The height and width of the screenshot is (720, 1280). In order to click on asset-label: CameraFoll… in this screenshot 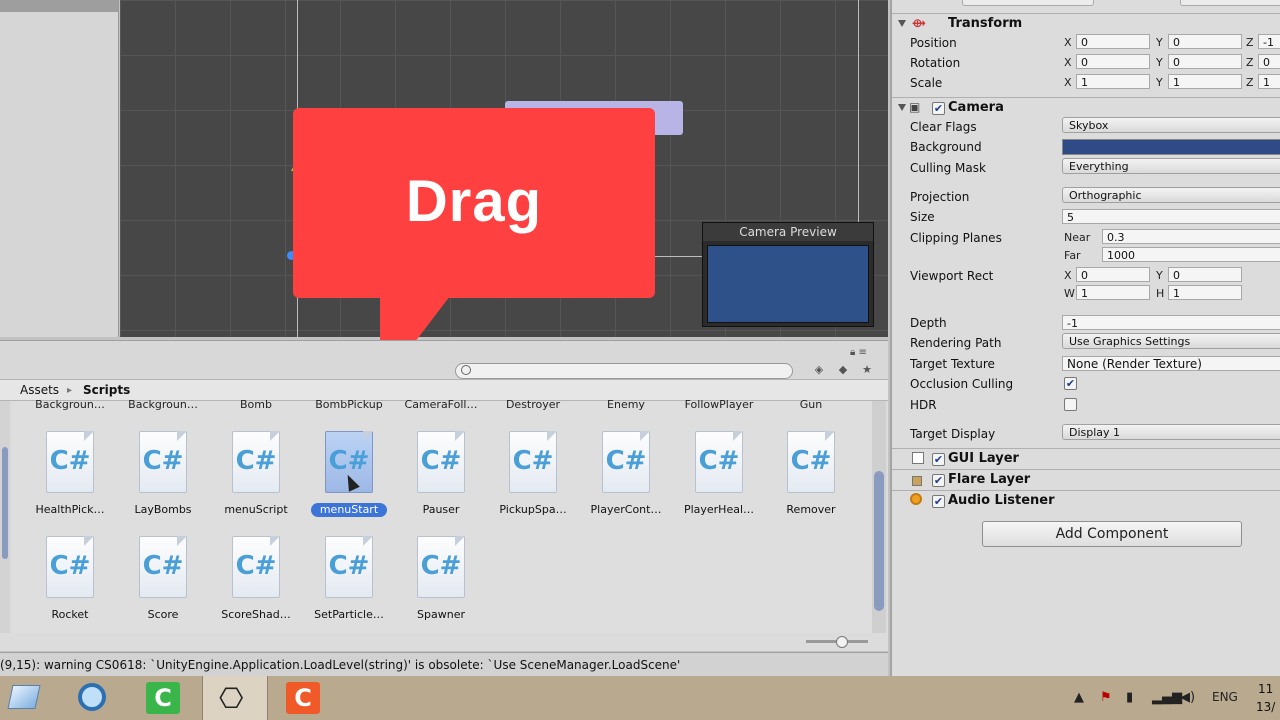, I will do `click(441, 404)`.